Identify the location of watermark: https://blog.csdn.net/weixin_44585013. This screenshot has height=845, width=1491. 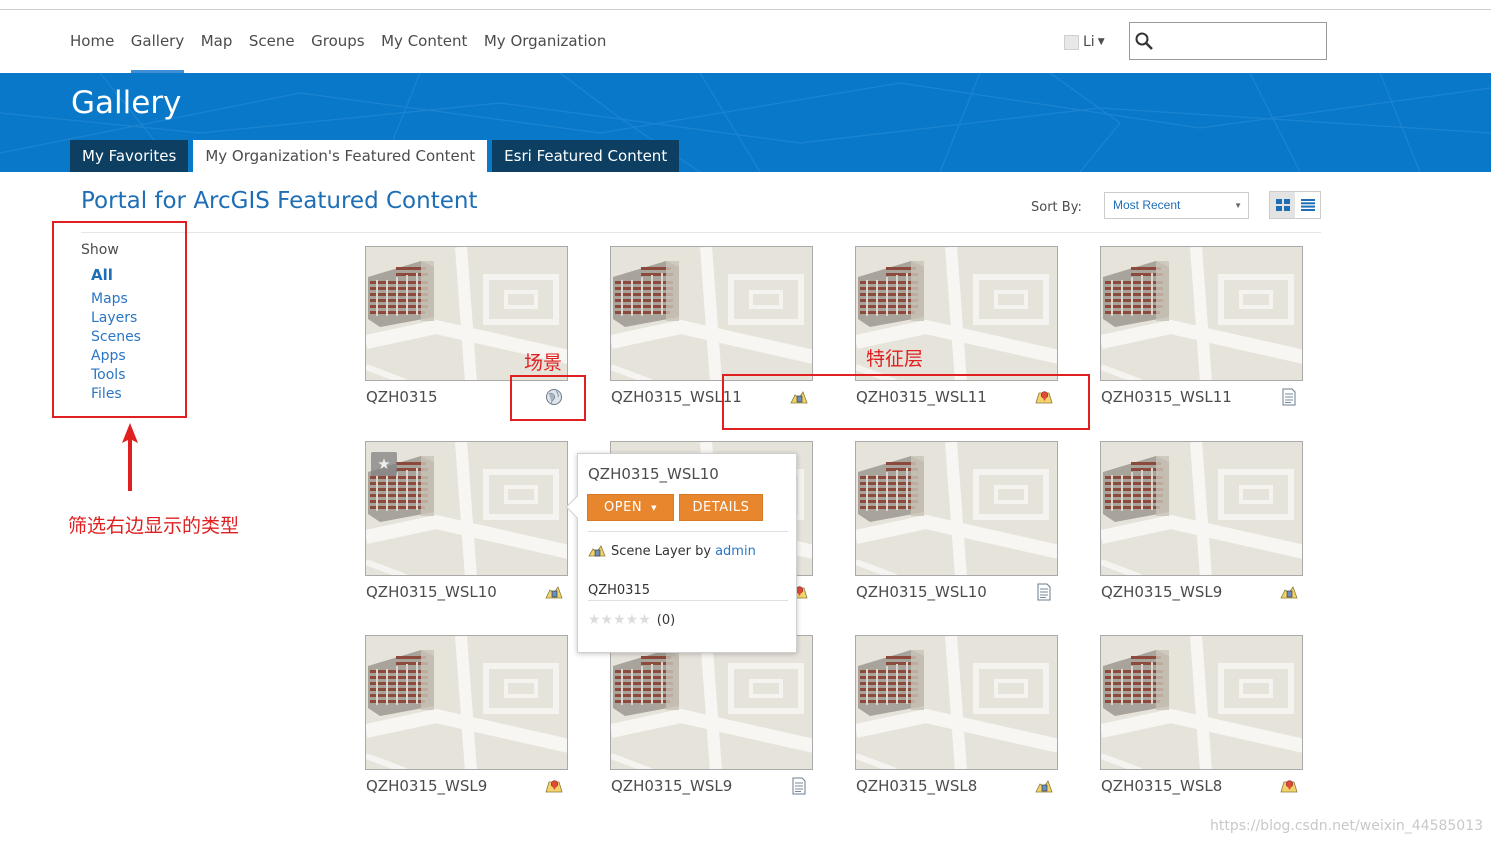
(1347, 826).